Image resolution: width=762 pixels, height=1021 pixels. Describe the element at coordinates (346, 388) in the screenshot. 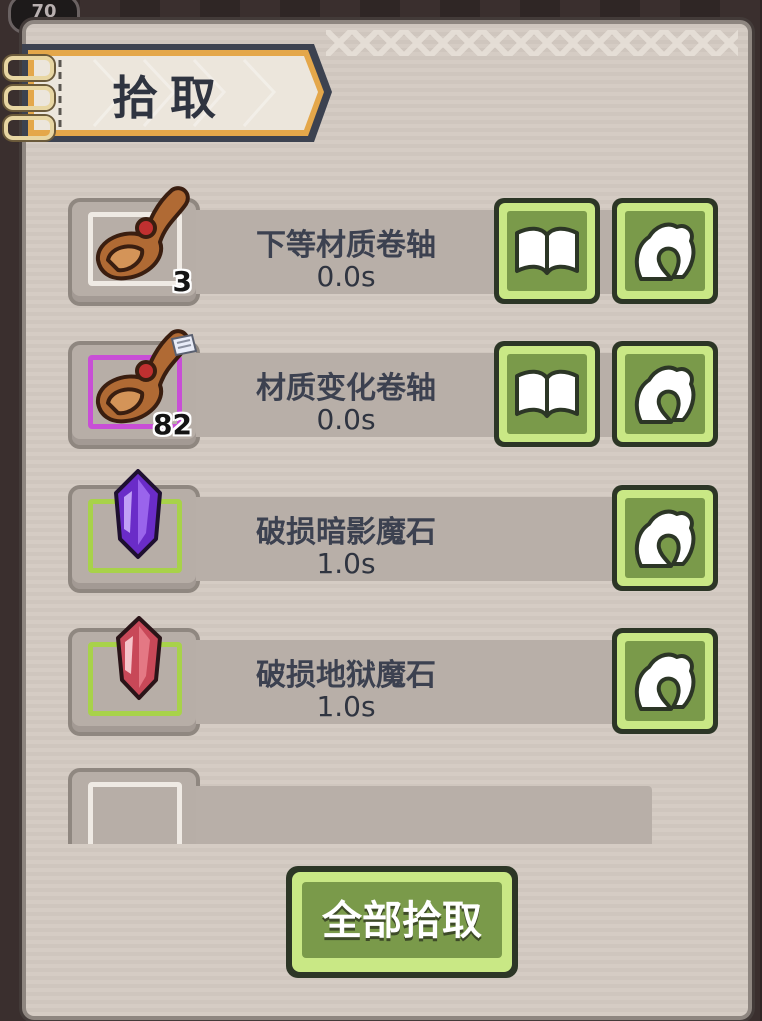

I see `item-name: 材质变化卷轴` at that location.